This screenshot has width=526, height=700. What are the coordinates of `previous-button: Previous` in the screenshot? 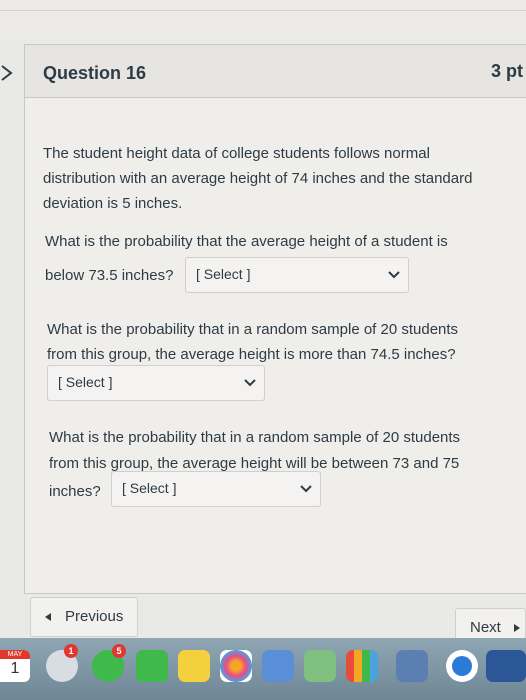 It's located at (84, 617).